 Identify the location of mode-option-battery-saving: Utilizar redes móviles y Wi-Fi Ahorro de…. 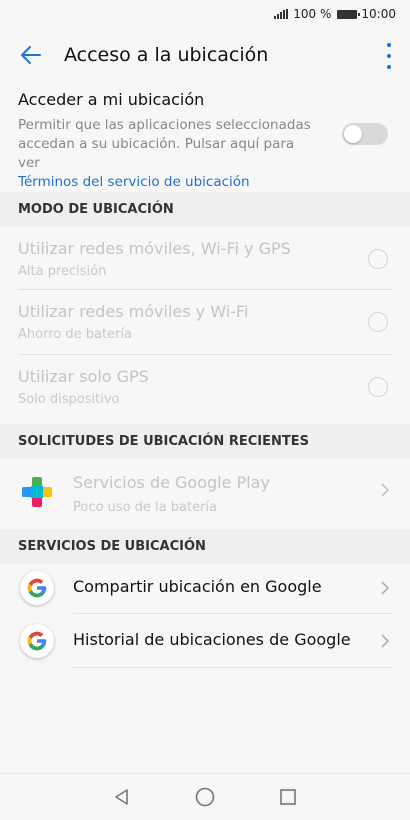
(205, 322).